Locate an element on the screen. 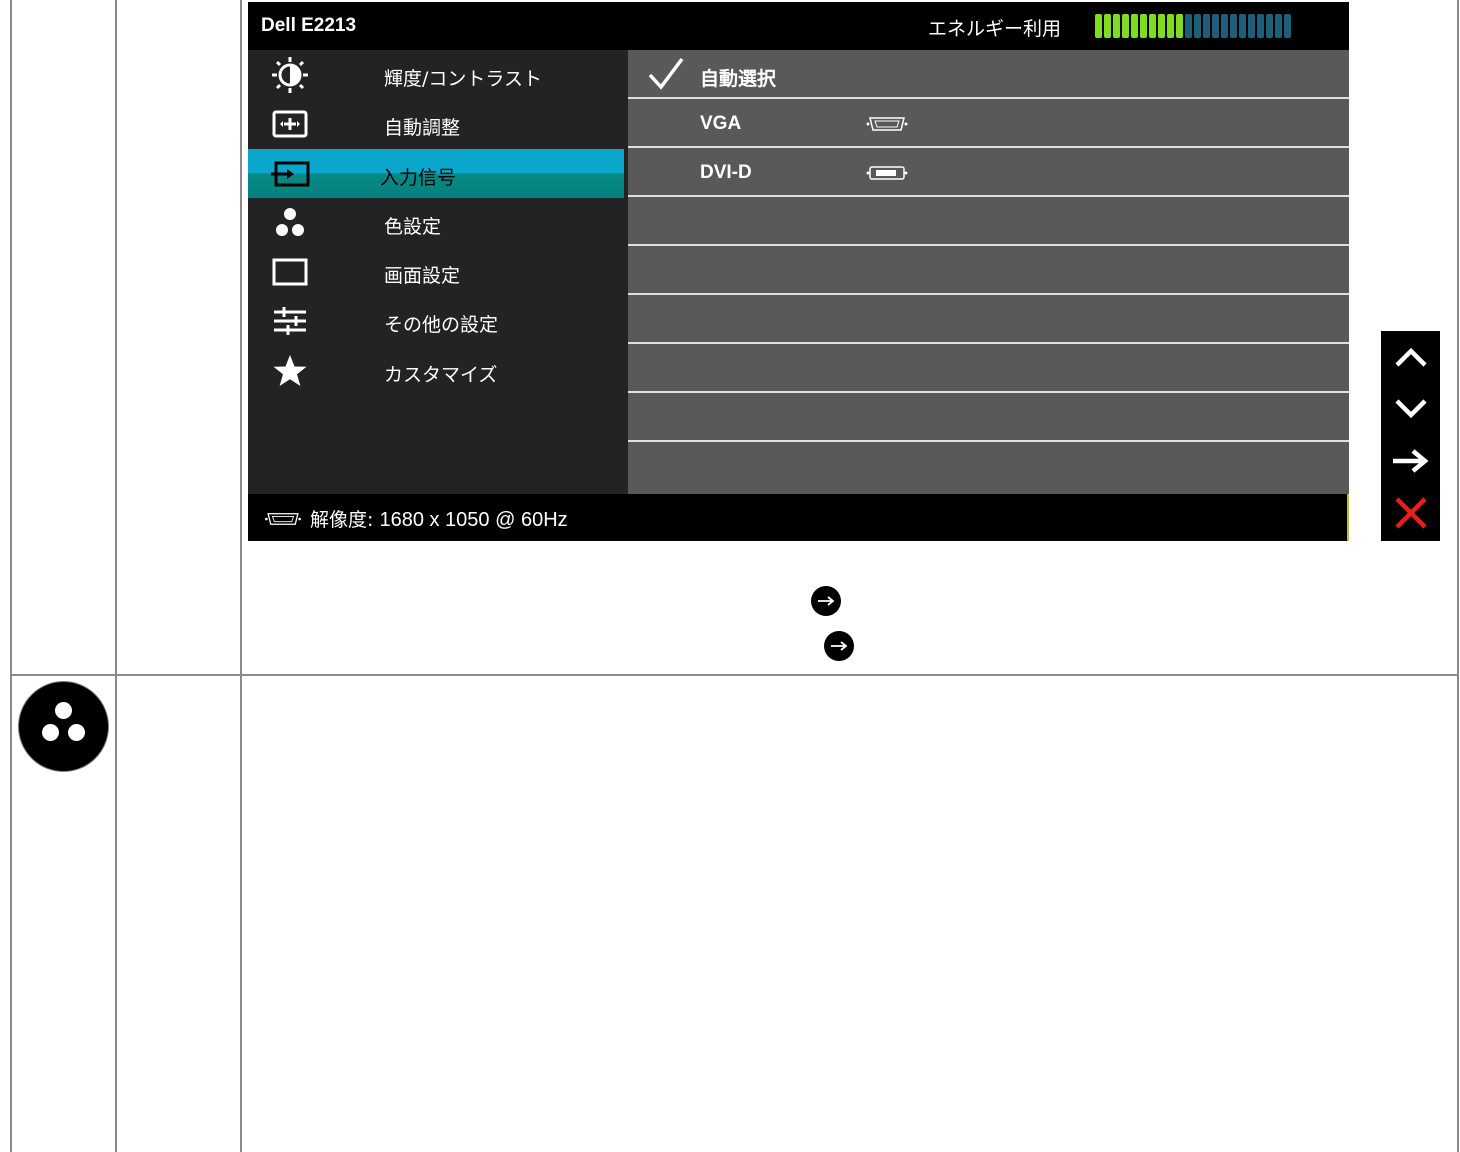 This screenshot has height=1152, width=1460. resolution-value: 1680 x 1050 @ 60Hz is located at coordinates (473, 520).